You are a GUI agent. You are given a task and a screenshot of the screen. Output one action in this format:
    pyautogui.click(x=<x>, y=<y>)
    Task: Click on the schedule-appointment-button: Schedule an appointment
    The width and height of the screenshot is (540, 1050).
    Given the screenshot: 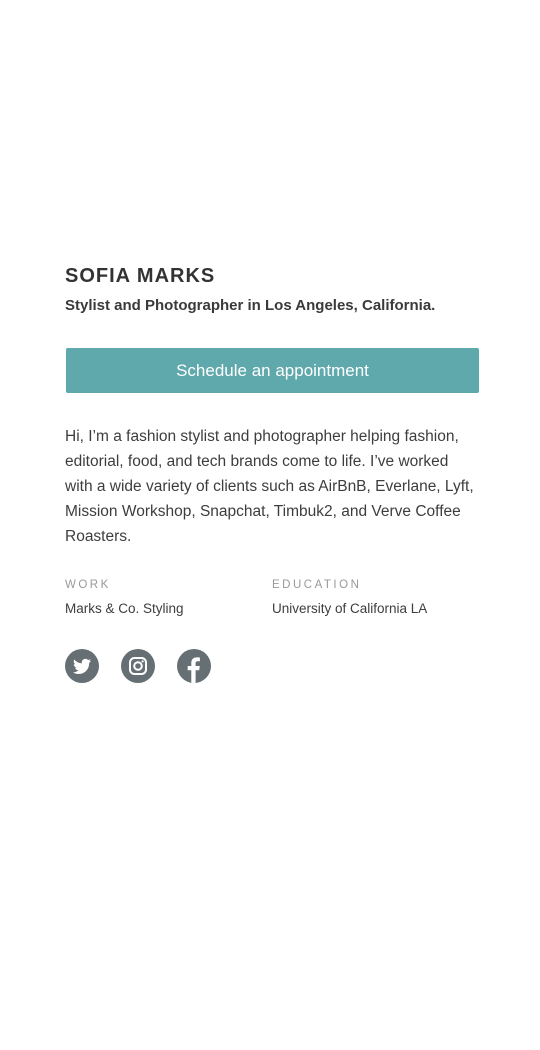 What is the action you would take?
    pyautogui.click(x=272, y=370)
    